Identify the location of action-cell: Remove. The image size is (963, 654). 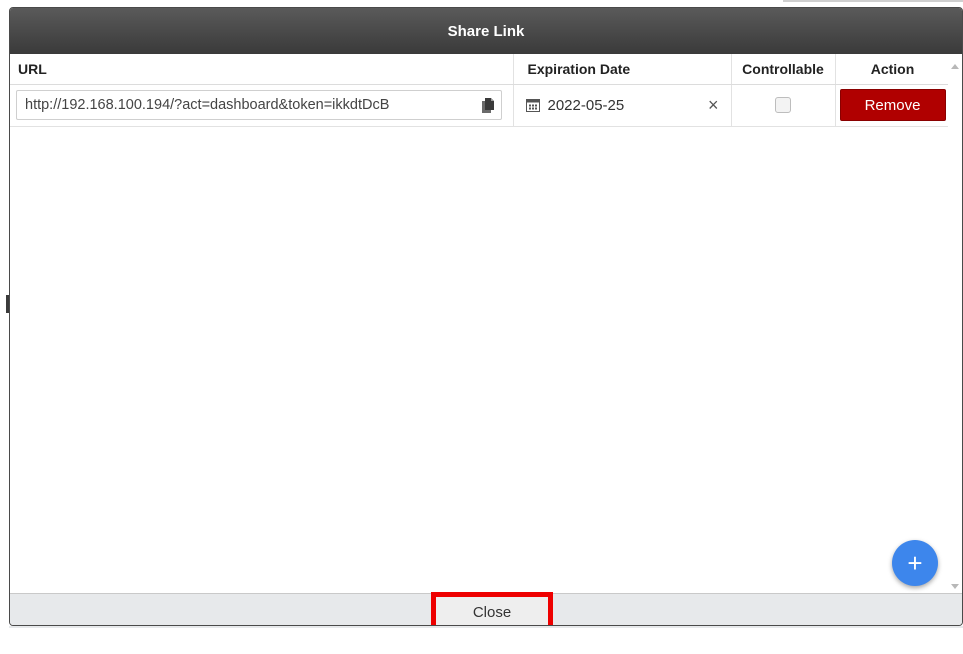
(893, 105).